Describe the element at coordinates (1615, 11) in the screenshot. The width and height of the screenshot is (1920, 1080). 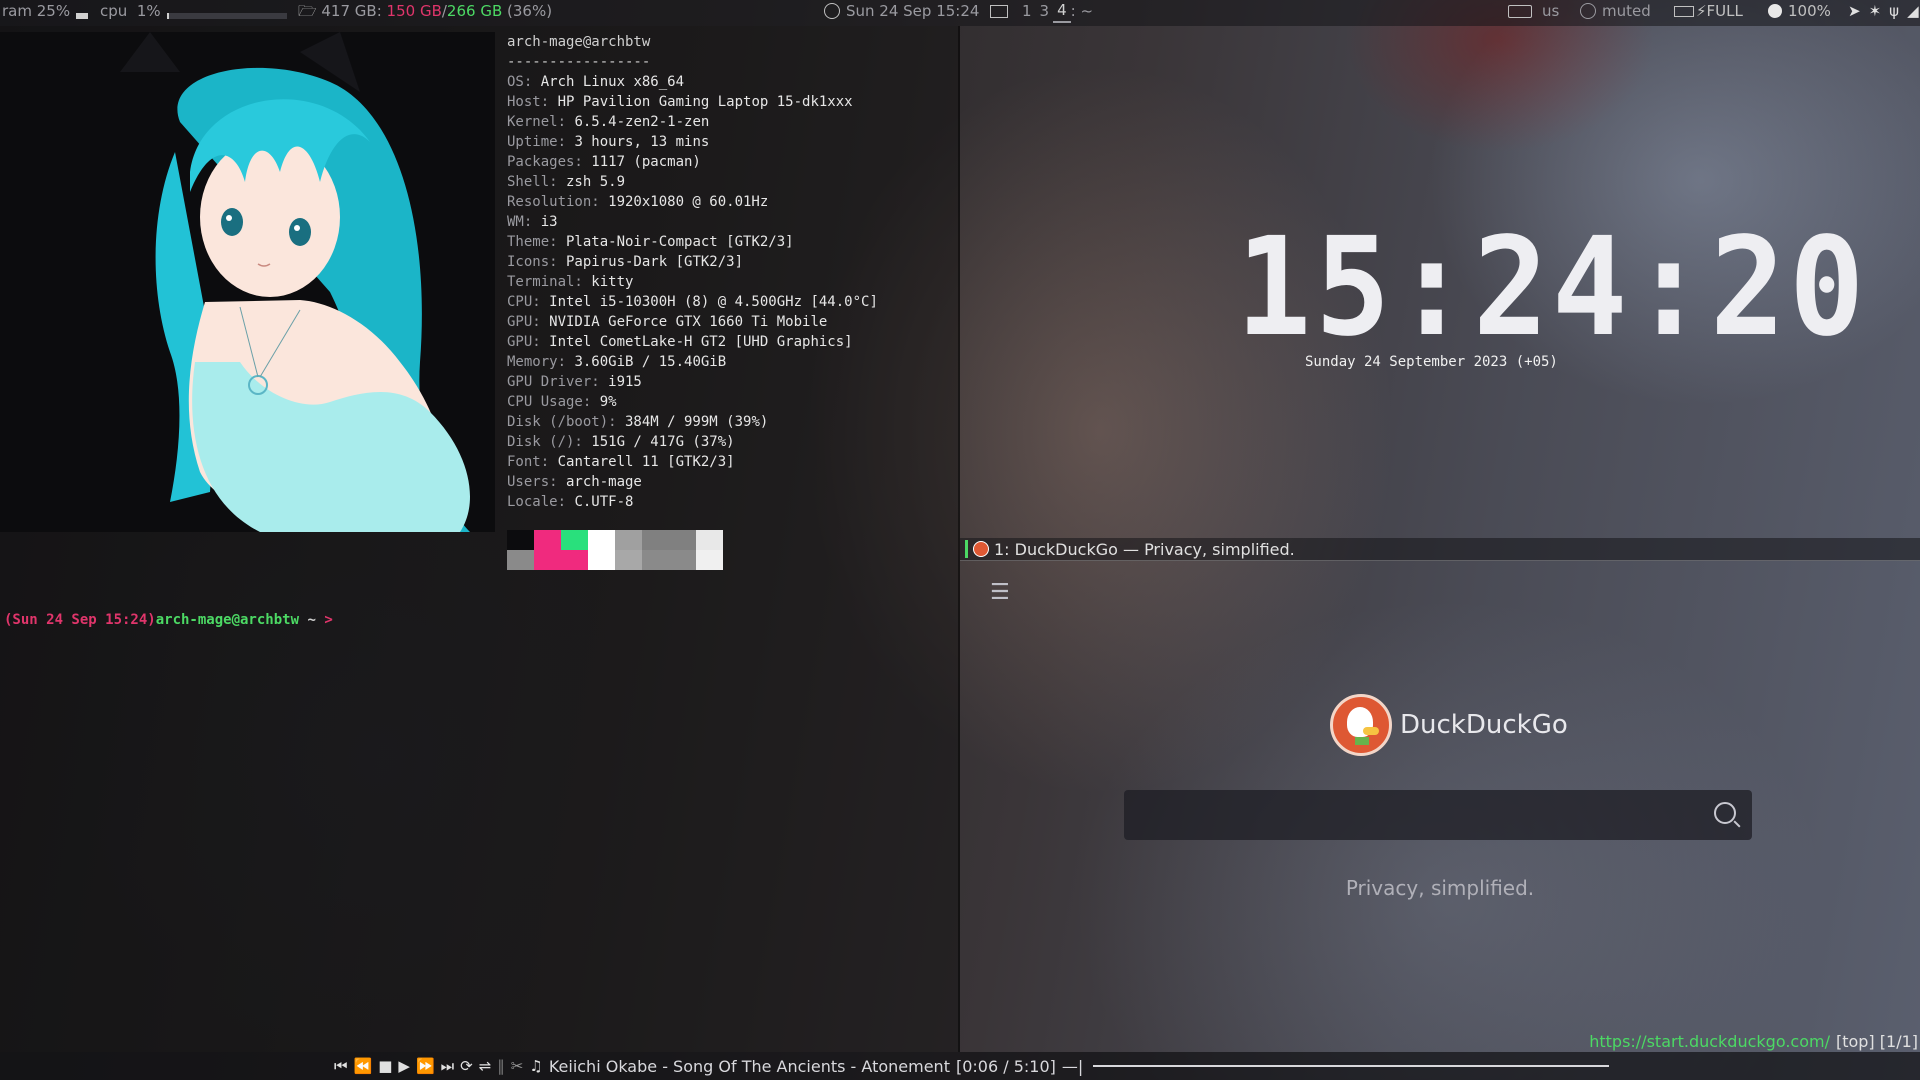
I see `volume-widget: muted` at that location.